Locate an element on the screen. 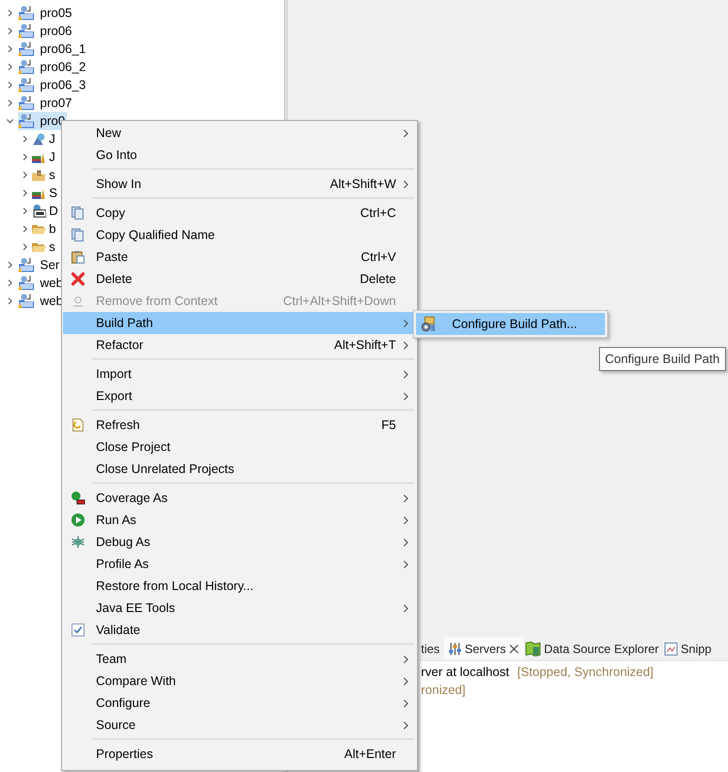 The width and height of the screenshot is (728, 772). menu-item: Profile As is located at coordinates (239, 564).